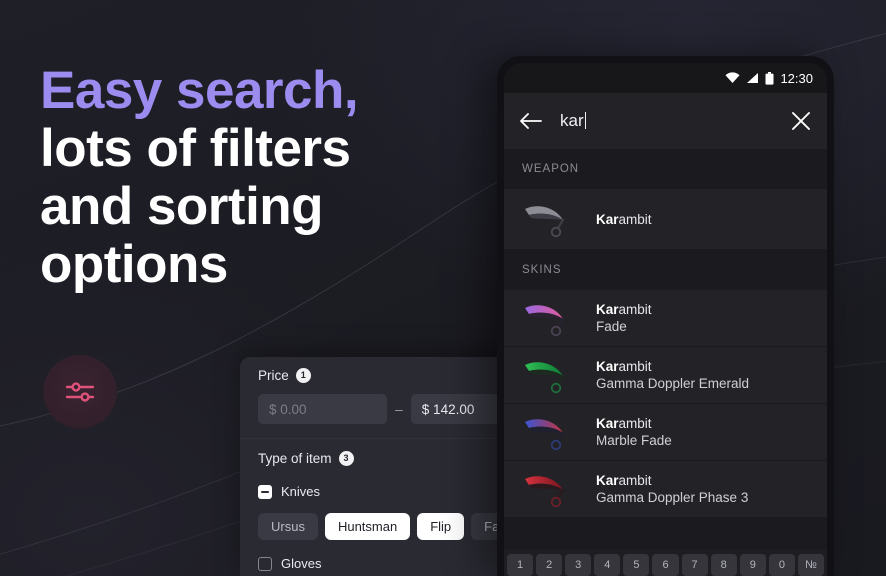 The width and height of the screenshot is (886, 576). Describe the element at coordinates (301, 491) in the screenshot. I see `knives-label: Knives` at that location.